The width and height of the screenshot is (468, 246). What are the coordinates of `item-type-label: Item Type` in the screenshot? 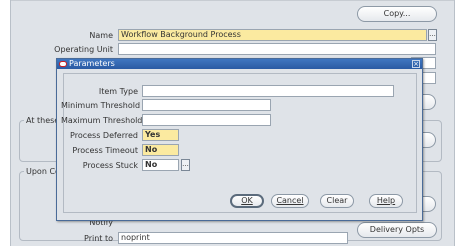 It's located at (118, 91).